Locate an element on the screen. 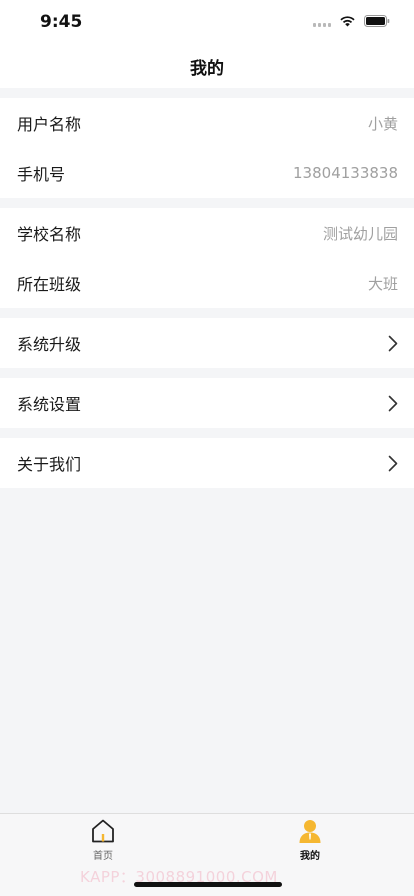  house-icon is located at coordinates (103, 831).